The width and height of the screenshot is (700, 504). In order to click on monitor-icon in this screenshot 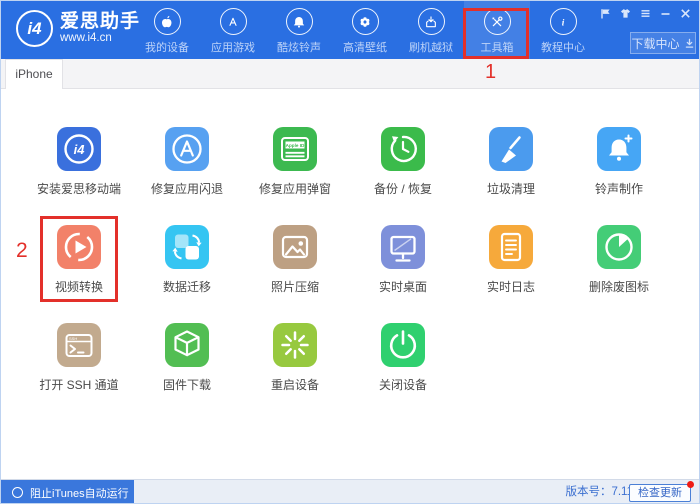, I will do `click(403, 247)`.